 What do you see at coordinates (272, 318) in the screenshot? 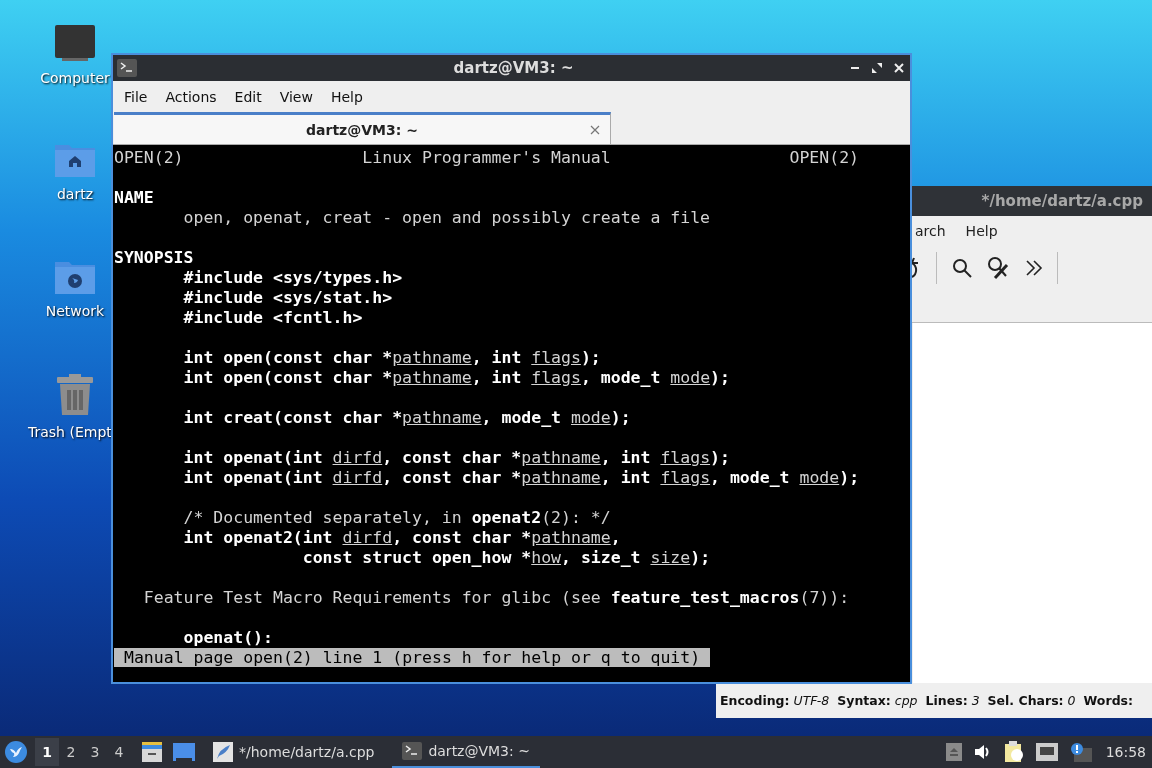
I see `manual-line: #include <fcntl.h>` at bounding box center [272, 318].